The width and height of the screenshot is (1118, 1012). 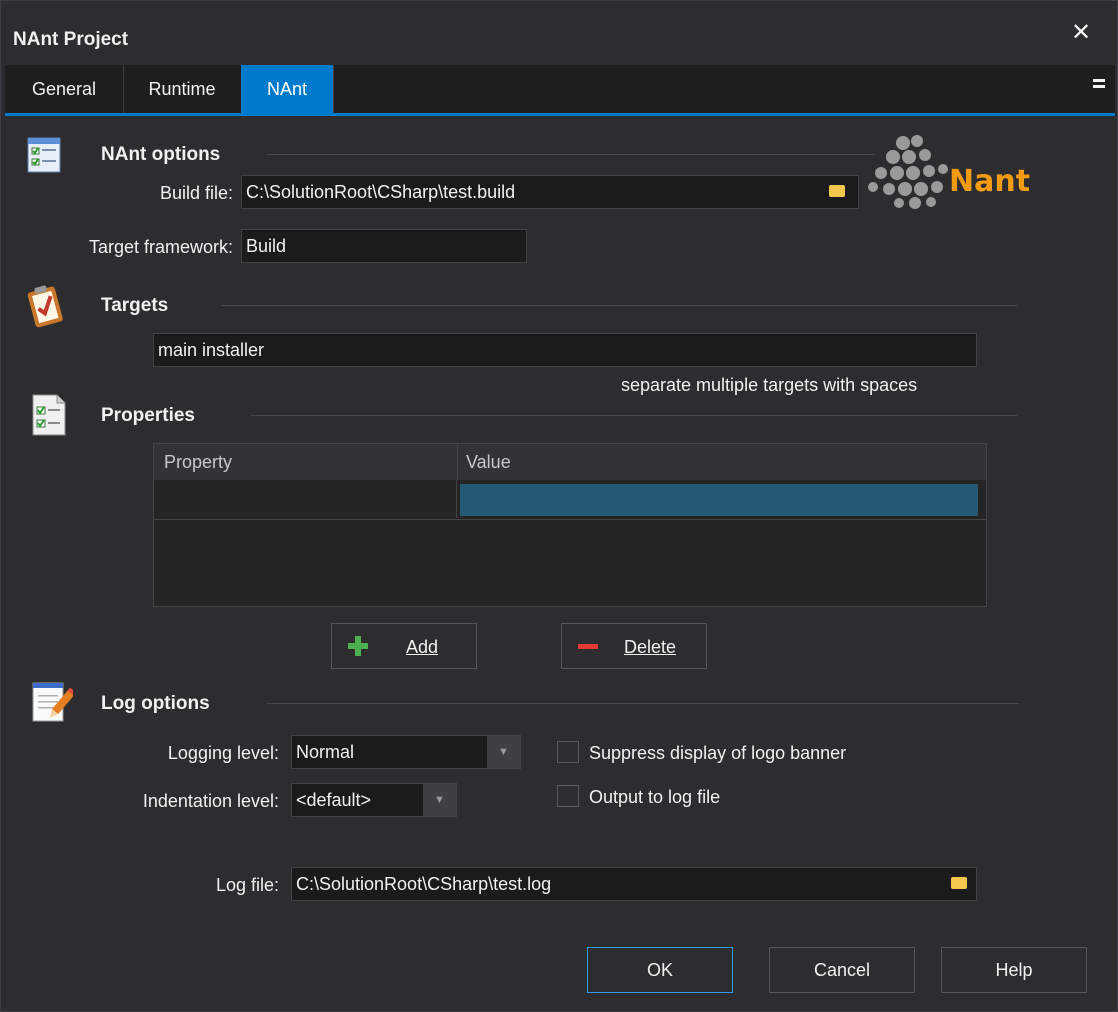 I want to click on log-file-input: C:\SolutionRoot\CSharp\test.log, so click(x=634, y=884).